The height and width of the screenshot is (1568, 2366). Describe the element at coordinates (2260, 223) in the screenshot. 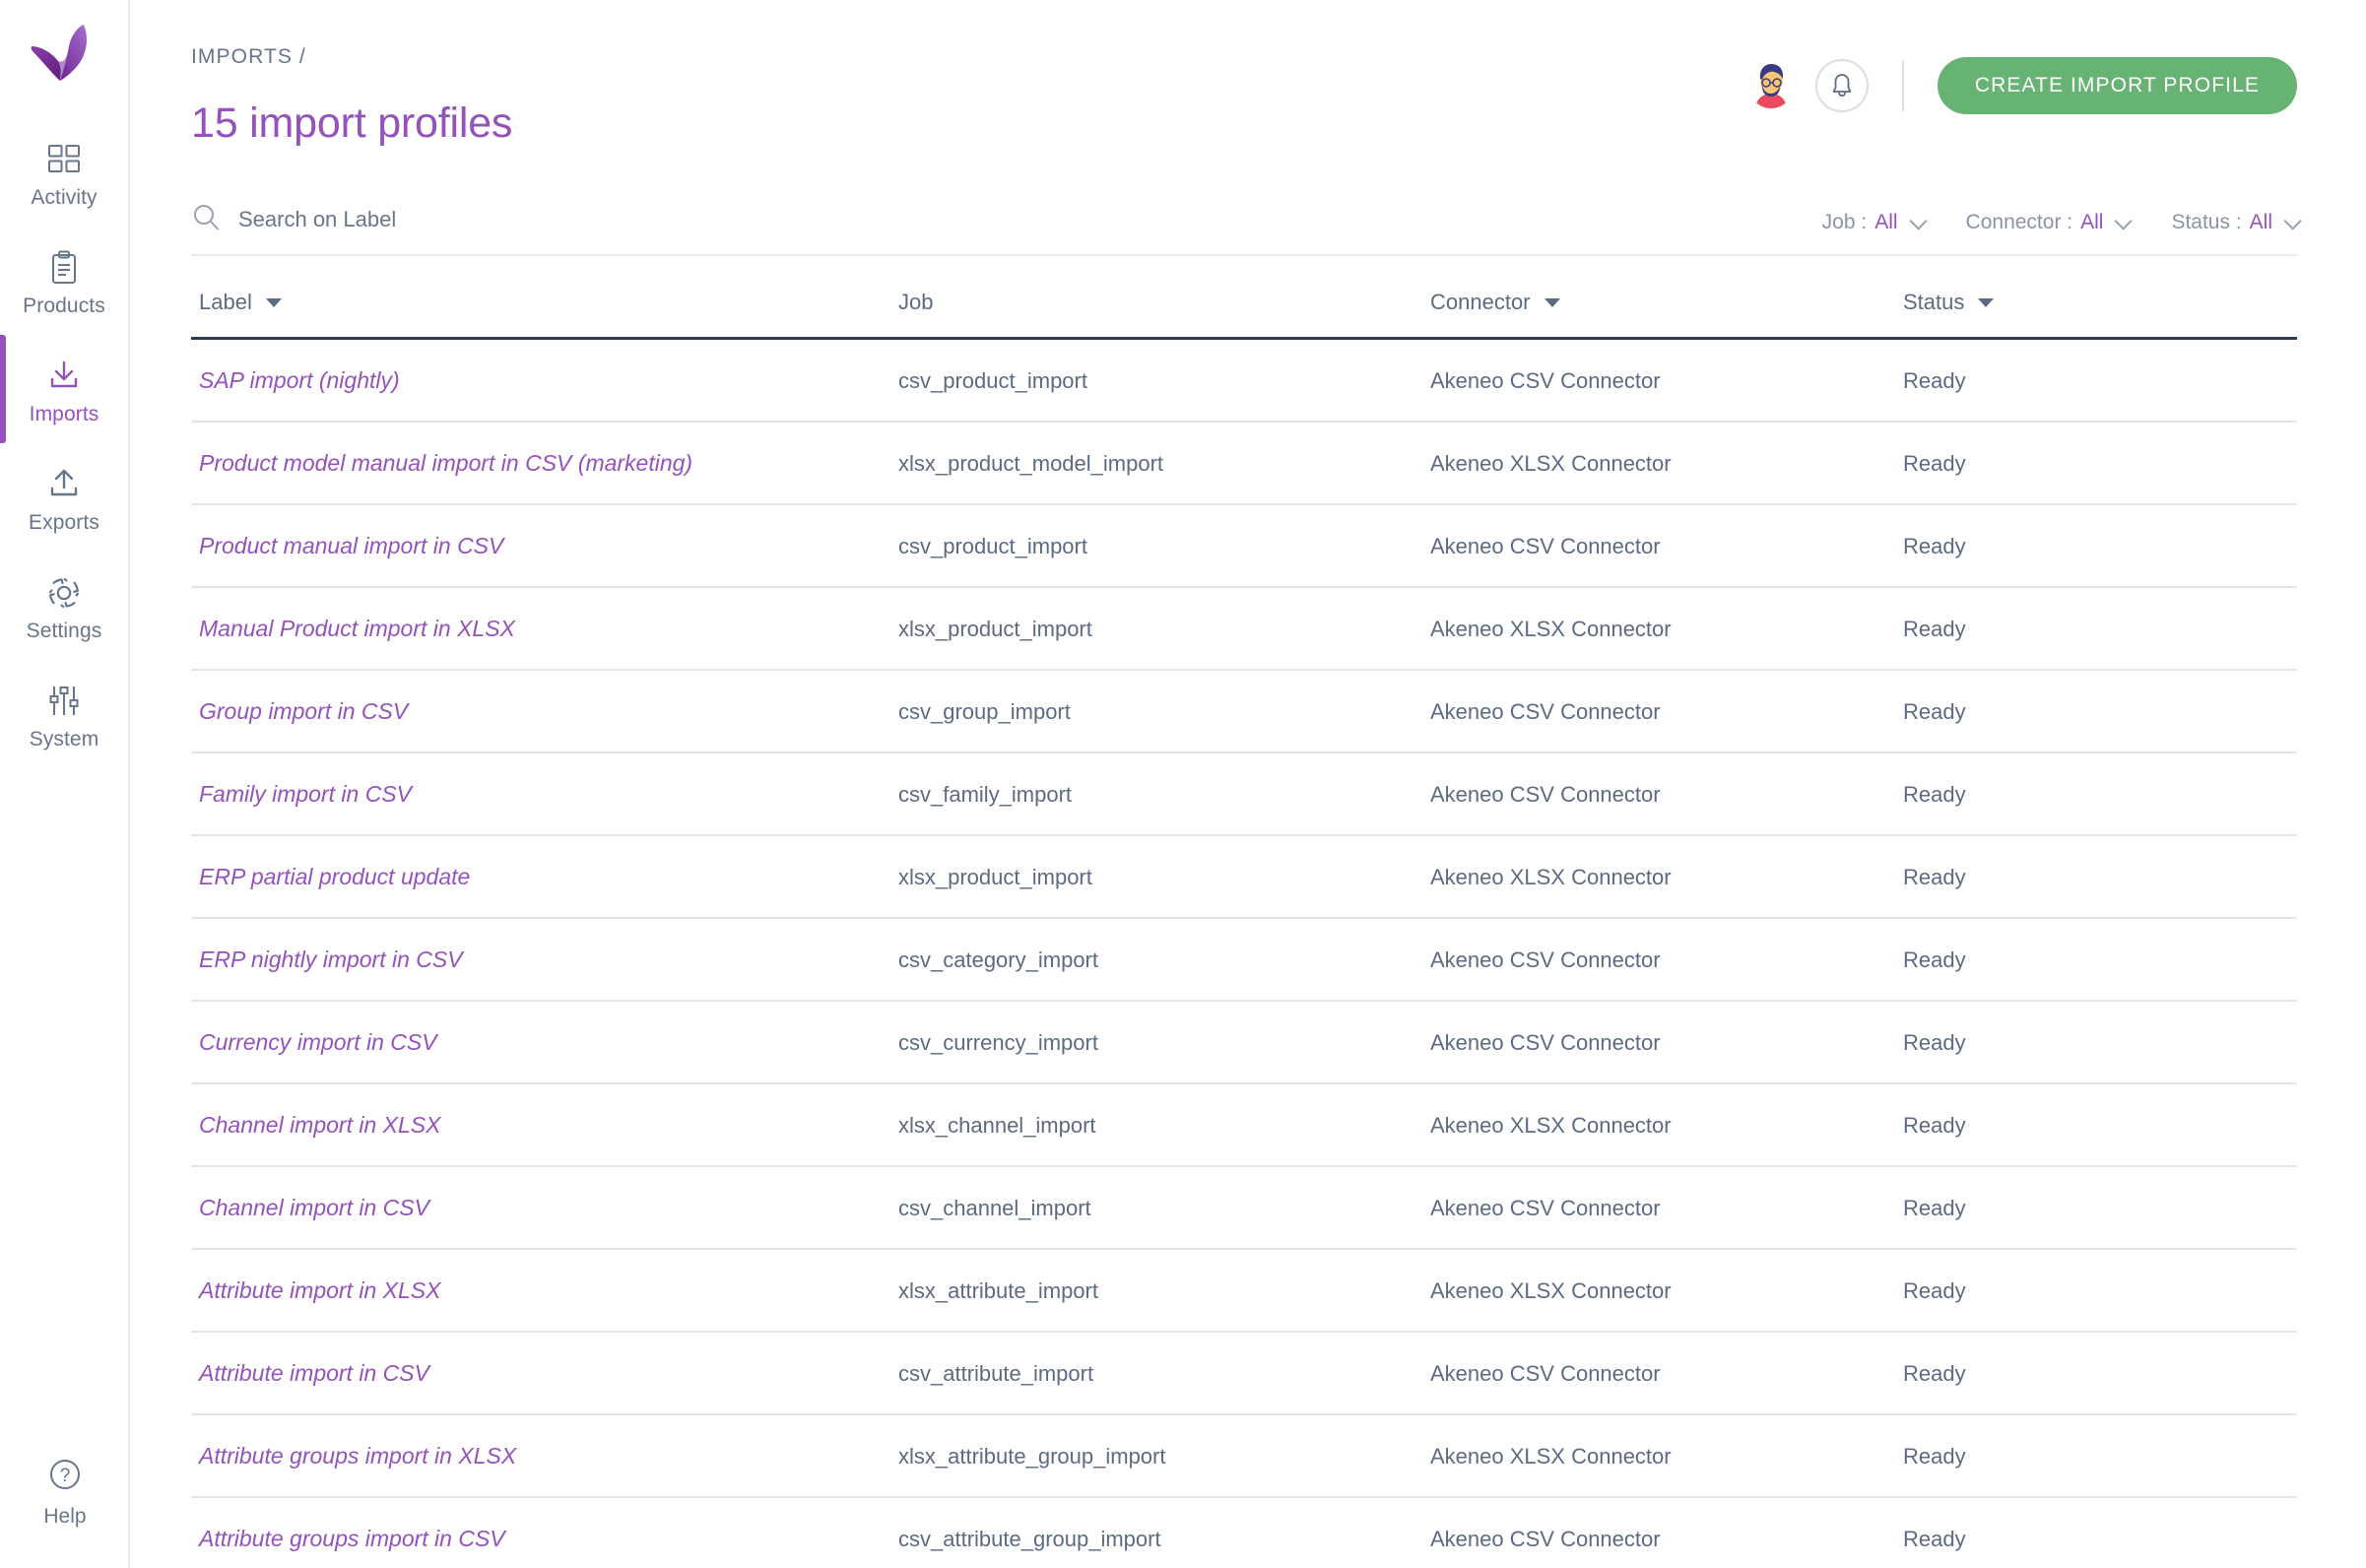

I see `filter-status-value: All` at that location.